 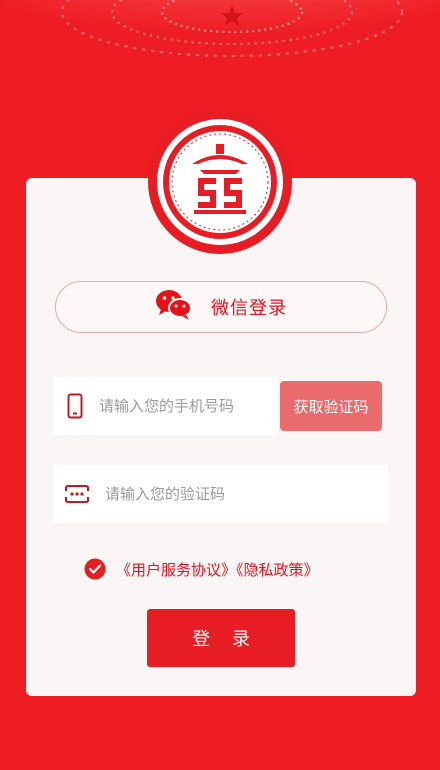 What do you see at coordinates (184, 406) in the screenshot?
I see `phone-input` at bounding box center [184, 406].